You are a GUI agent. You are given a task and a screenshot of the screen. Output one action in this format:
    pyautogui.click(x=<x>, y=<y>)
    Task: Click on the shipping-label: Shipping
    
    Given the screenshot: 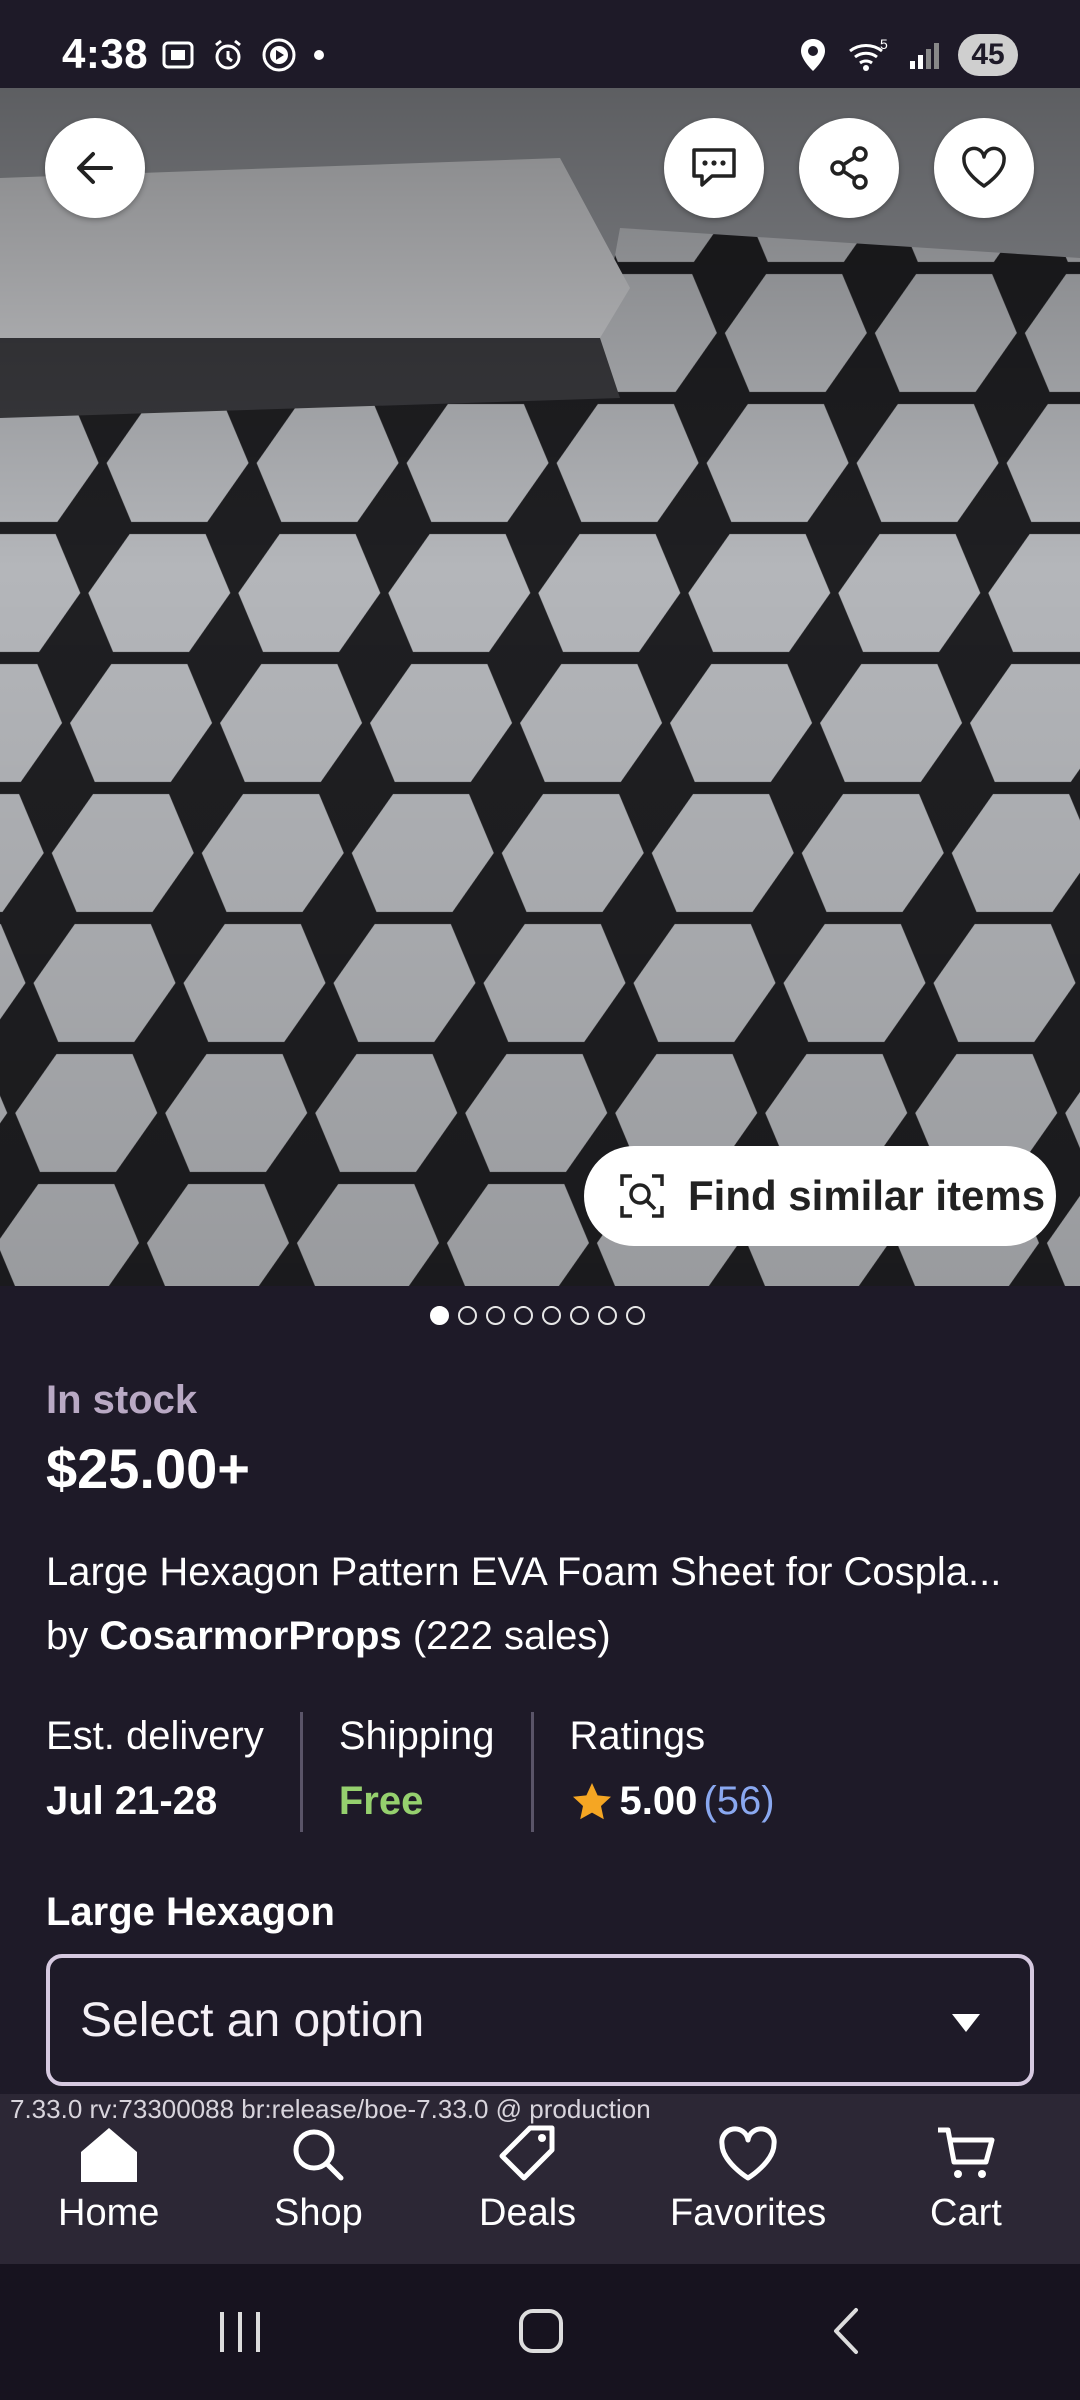 What is the action you would take?
    pyautogui.click(x=416, y=1736)
    